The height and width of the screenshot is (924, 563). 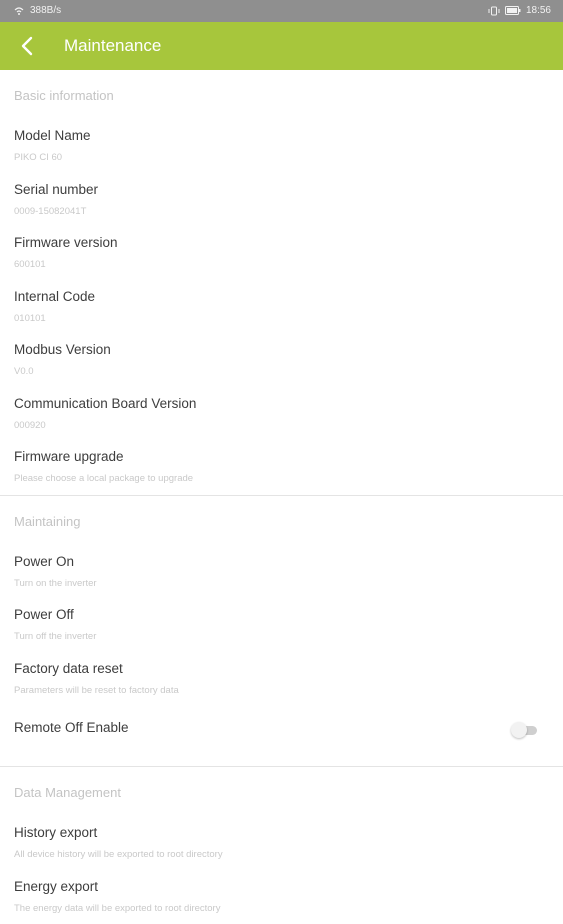 I want to click on list-item-firmware-version: Firmware version 600101, so click(x=281, y=254).